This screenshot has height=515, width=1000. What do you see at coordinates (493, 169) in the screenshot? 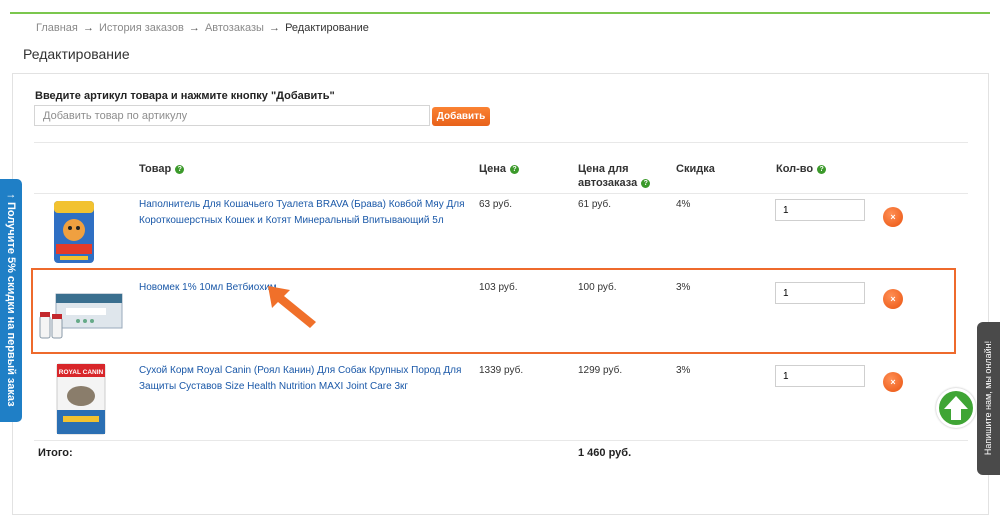
I see `column-header-price-label: Цена` at bounding box center [493, 169].